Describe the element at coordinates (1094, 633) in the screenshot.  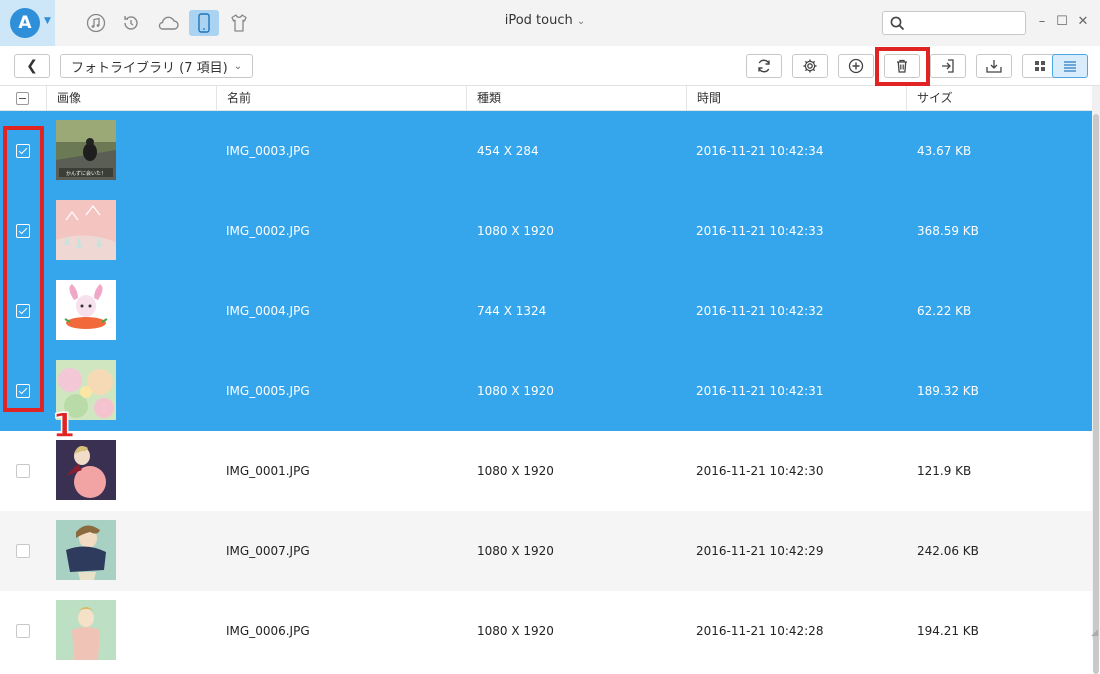
I see `resize-grip-icon: ◢` at that location.